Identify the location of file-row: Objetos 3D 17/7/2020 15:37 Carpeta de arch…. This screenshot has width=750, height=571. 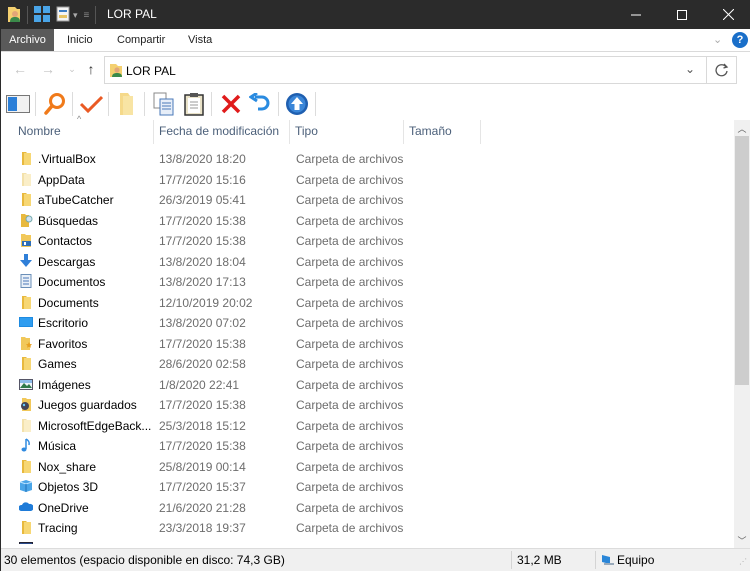
(367, 486).